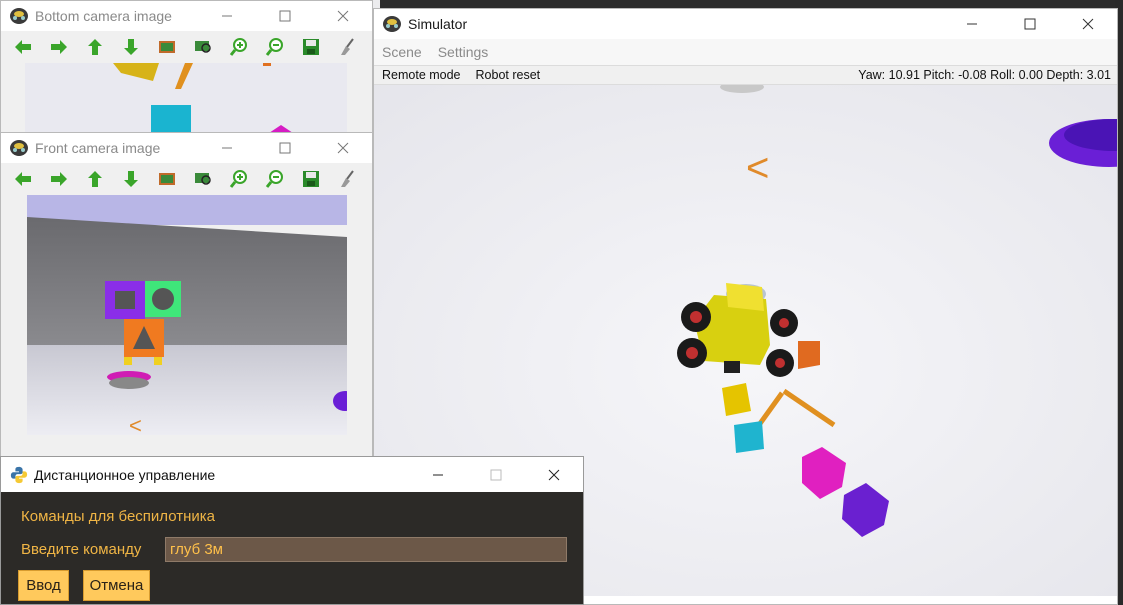  Describe the element at coordinates (186, 148) in the screenshot. I see `front-camera-titlebar: Front camera image` at that location.